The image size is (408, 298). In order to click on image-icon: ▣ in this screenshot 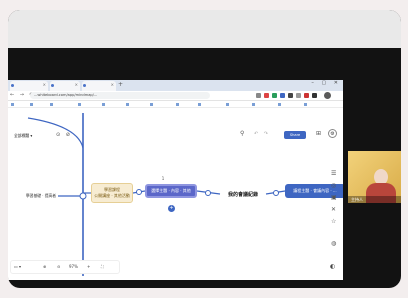, I will do `click(334, 197)`.